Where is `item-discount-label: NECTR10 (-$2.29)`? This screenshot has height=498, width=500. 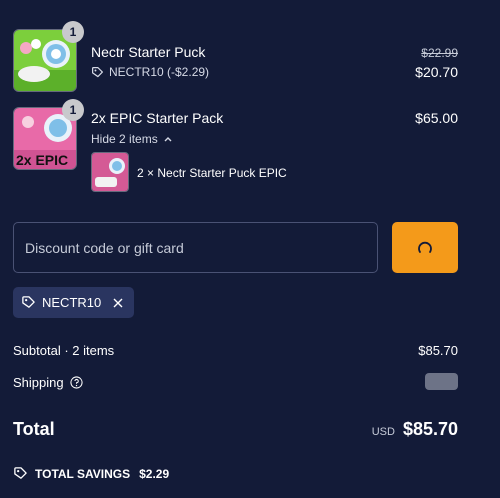
item-discount-label: NECTR10 (-$2.29) is located at coordinates (159, 72).